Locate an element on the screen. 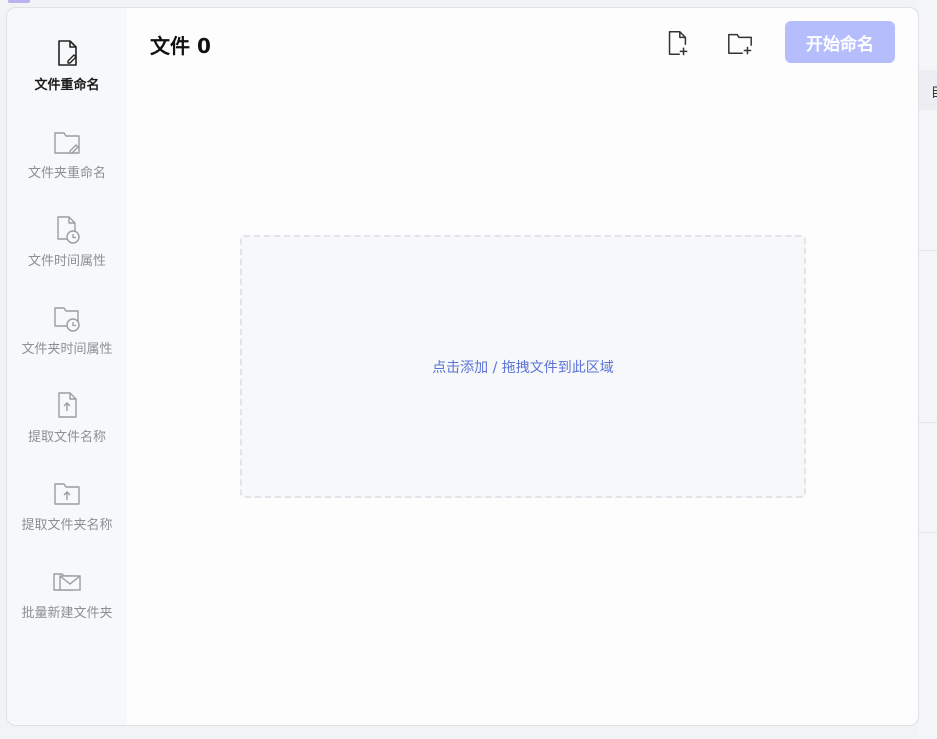 The image size is (937, 739). start-rename-button: 开始命名 is located at coordinates (840, 42).